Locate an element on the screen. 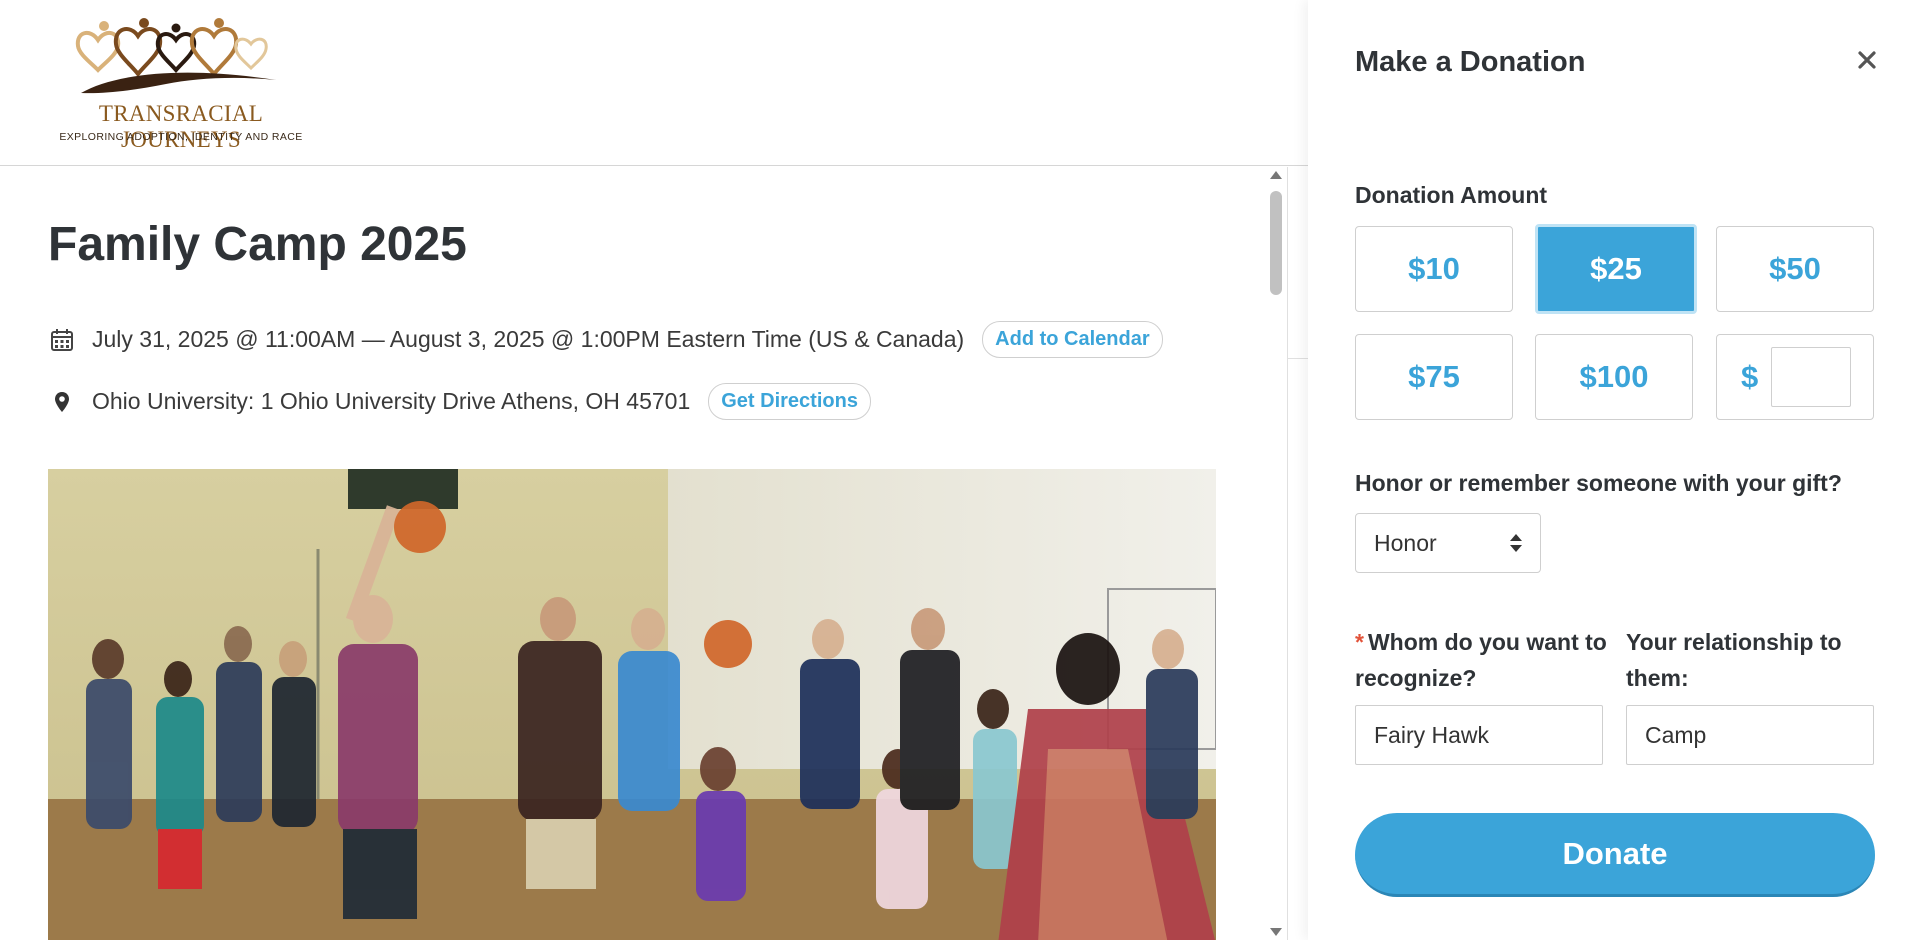  scroll-down-arrow-icon is located at coordinates (1276, 932).